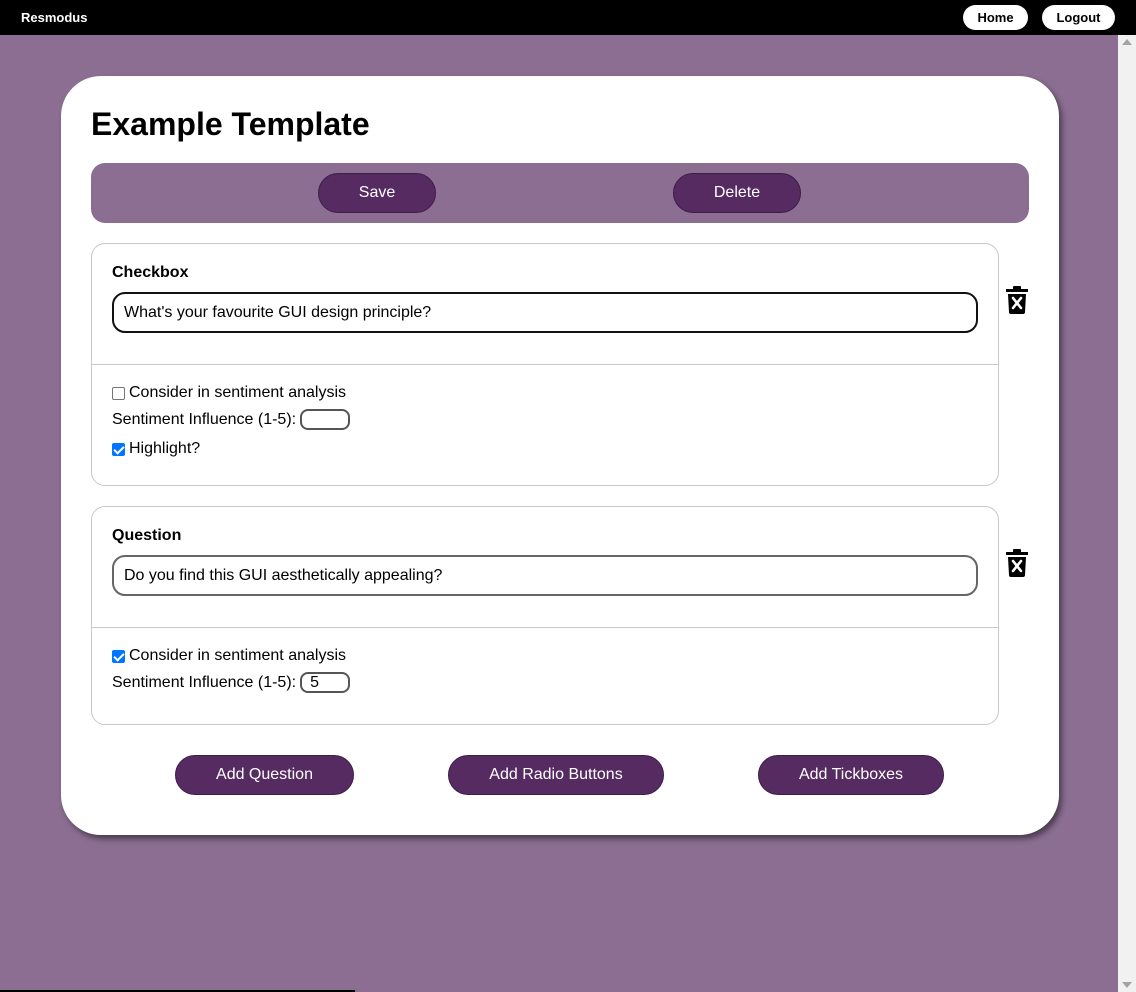 The height and width of the screenshot is (992, 1136). I want to click on add-question-button: Add Question, so click(264, 775).